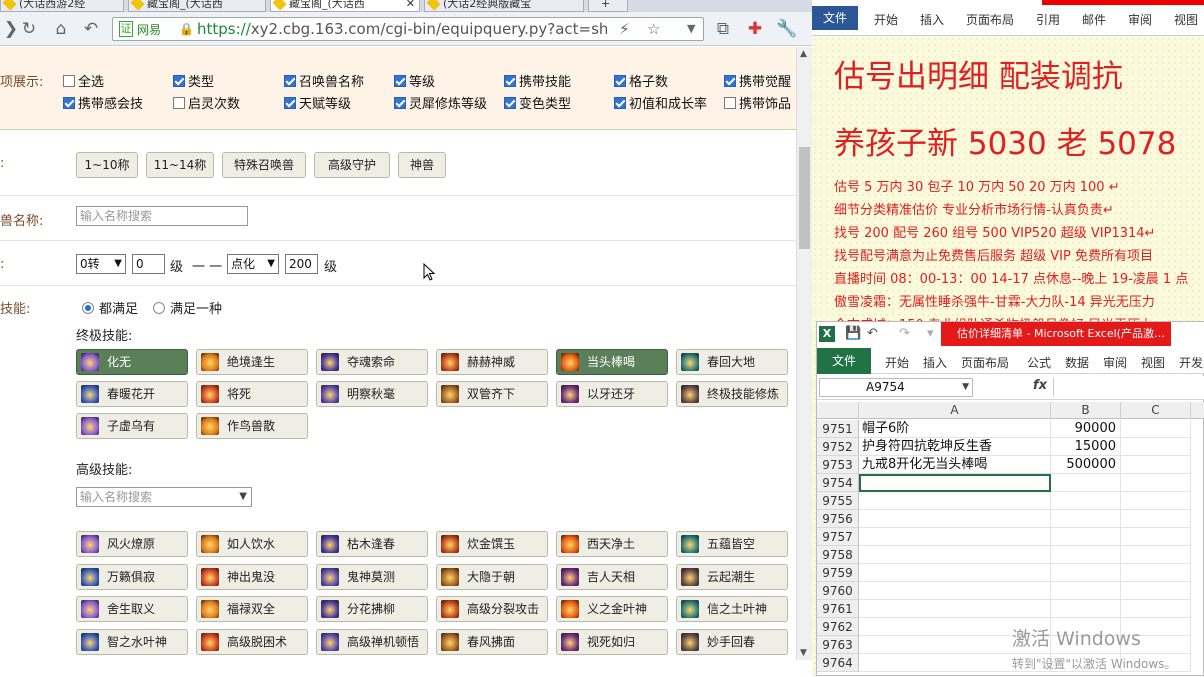 The image size is (1204, 677). Describe the element at coordinates (62, 6) in the screenshot. I see `browser-tab: (大话西游2经` at that location.